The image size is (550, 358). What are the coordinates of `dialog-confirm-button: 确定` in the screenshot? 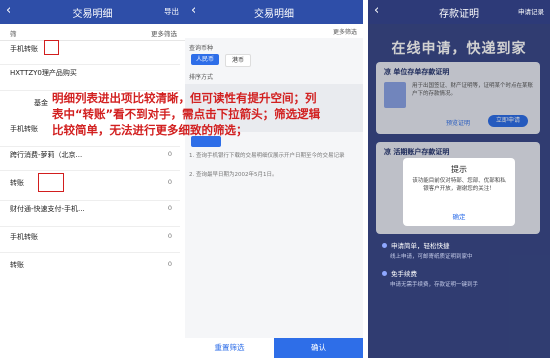 It's located at (459, 216).